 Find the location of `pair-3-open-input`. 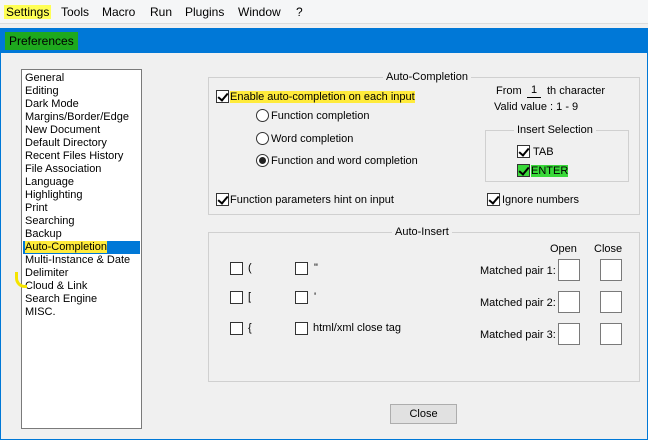

pair-3-open-input is located at coordinates (569, 334).